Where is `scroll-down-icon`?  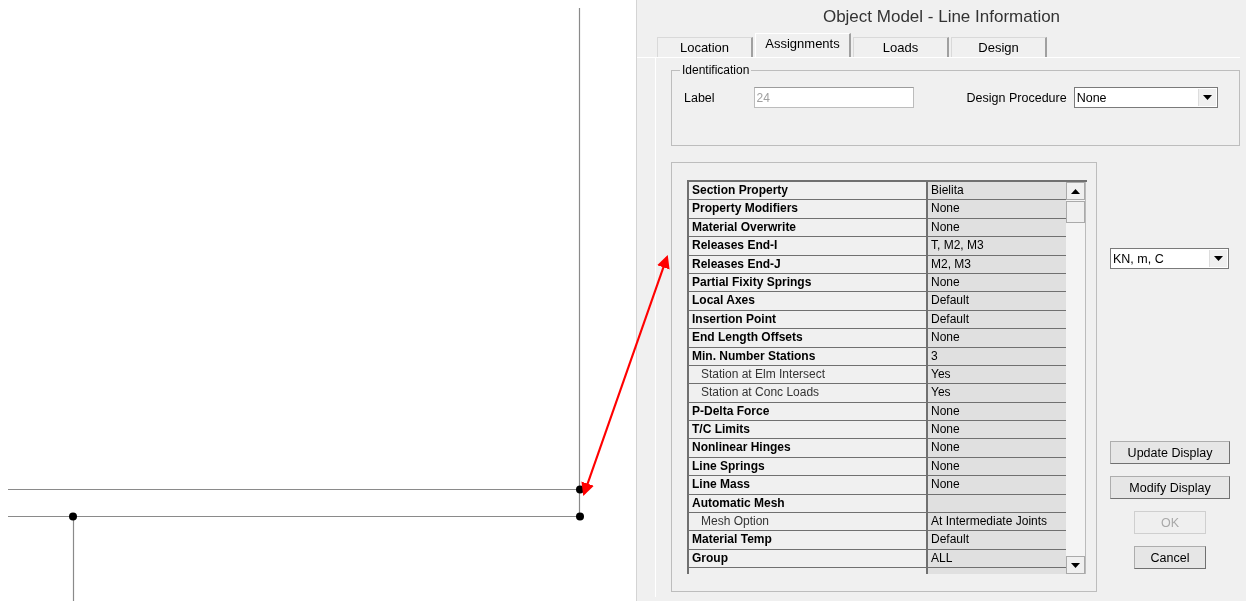
scroll-down-icon is located at coordinates (1075, 565).